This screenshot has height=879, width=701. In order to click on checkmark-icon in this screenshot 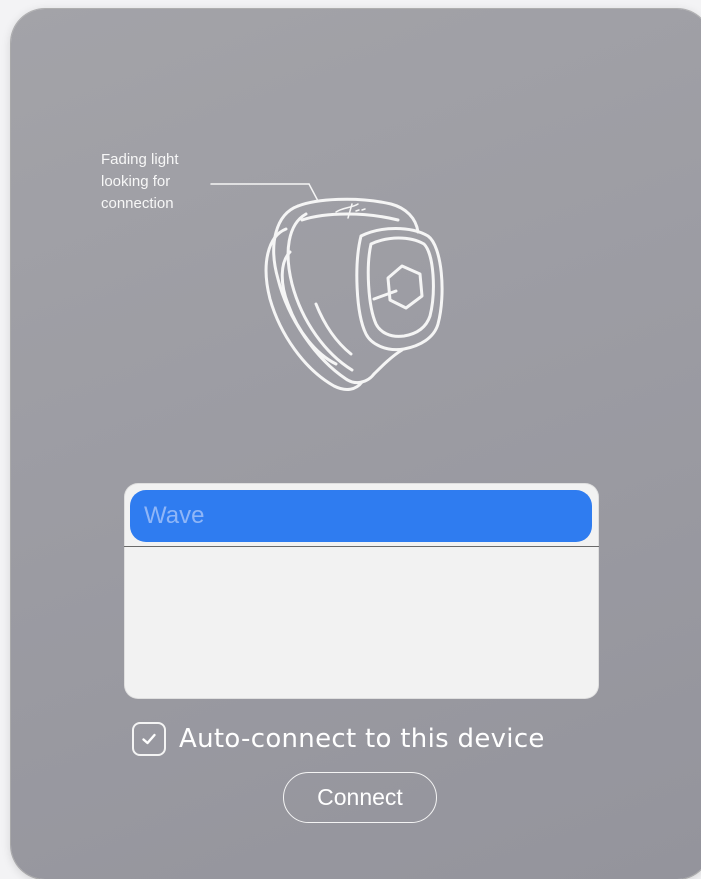, I will do `click(149, 739)`.